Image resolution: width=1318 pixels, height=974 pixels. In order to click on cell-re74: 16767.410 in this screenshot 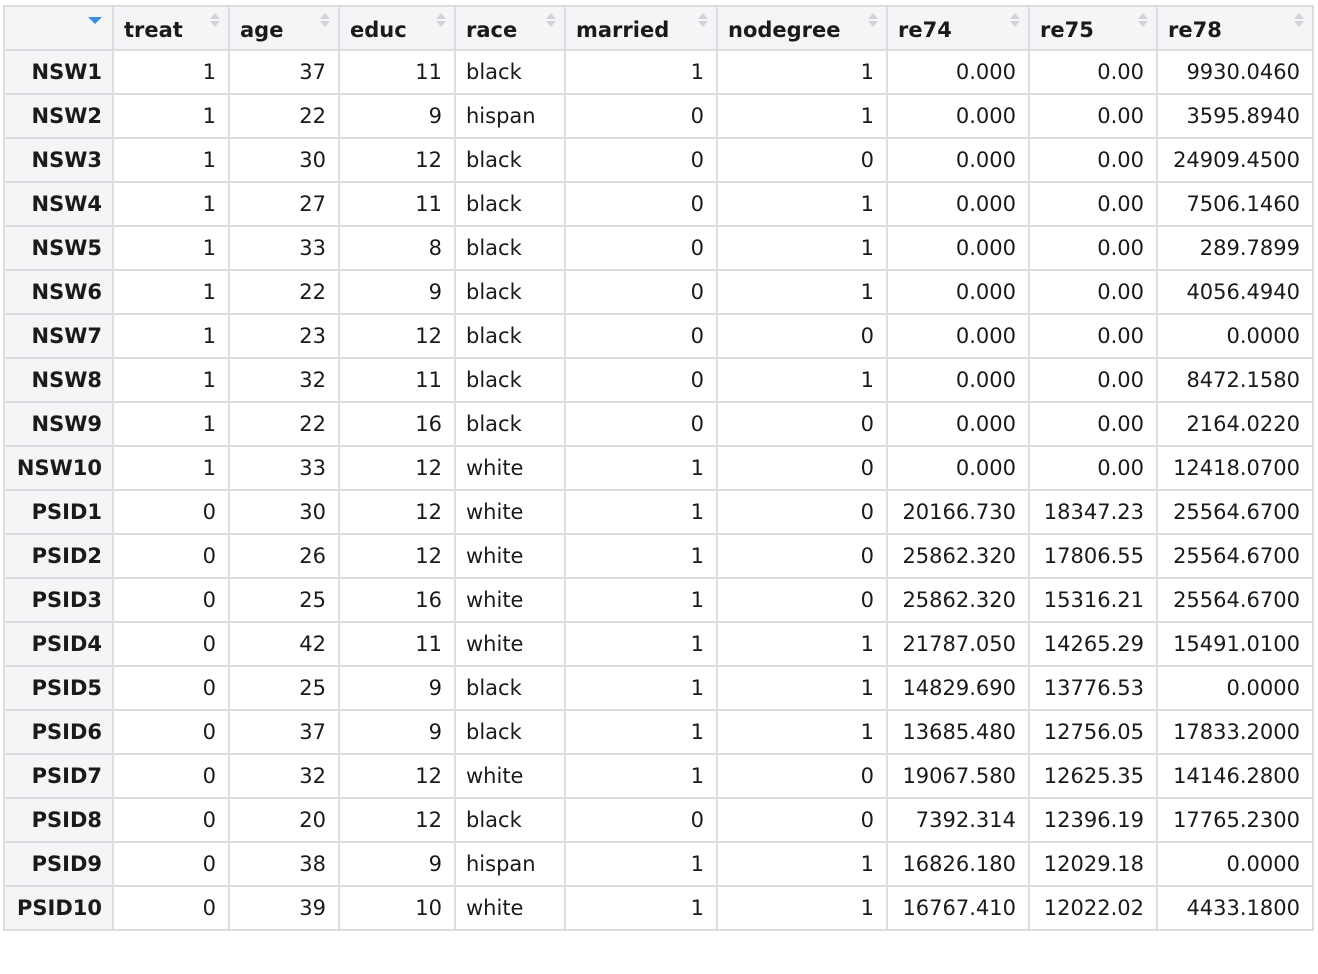, I will do `click(958, 908)`.